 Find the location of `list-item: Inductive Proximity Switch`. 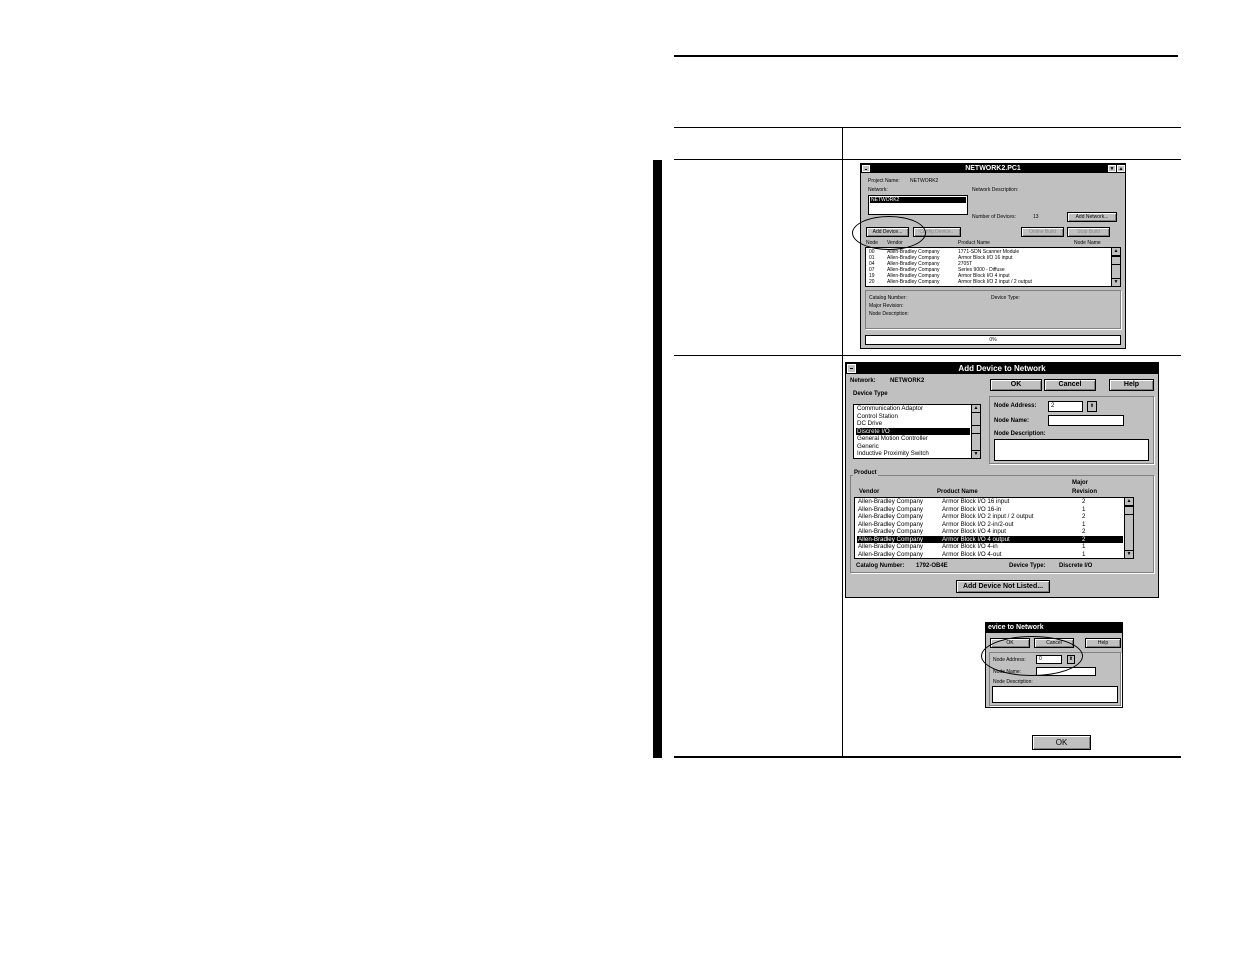

list-item: Inductive Proximity Switch is located at coordinates (913, 454).